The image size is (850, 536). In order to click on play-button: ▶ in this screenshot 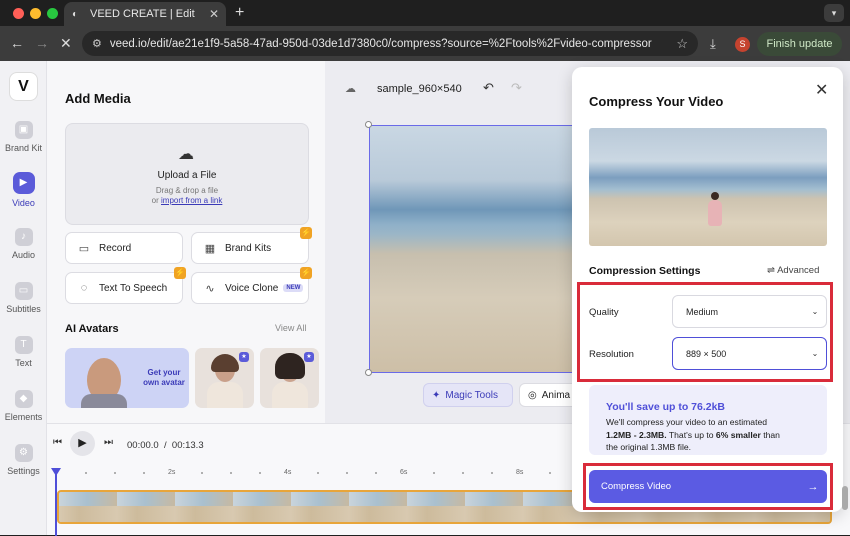, I will do `click(82, 443)`.